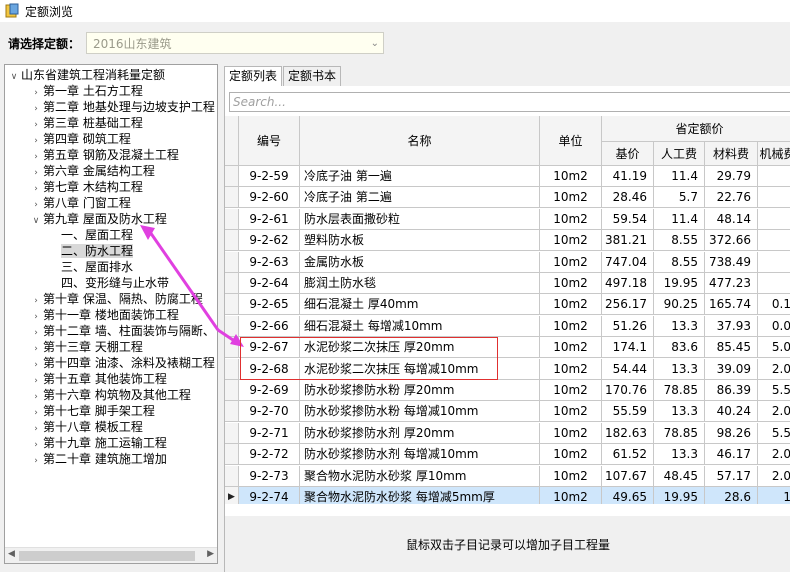 The width and height of the screenshot is (790, 572). What do you see at coordinates (628, 283) in the screenshot?
I see `table-cell-base: 497.18` at bounding box center [628, 283].